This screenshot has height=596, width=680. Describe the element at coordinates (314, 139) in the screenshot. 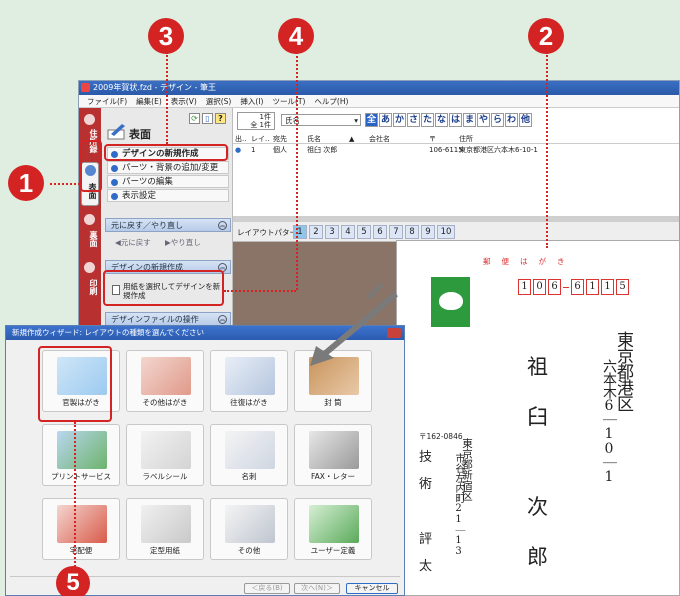

I see `col-name: 氏名` at that location.